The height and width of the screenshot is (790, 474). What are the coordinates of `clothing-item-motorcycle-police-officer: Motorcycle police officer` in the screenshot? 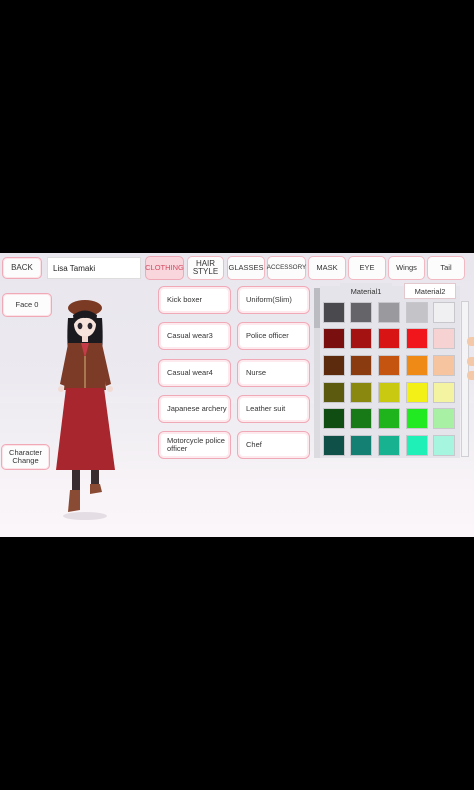 It's located at (194, 445).